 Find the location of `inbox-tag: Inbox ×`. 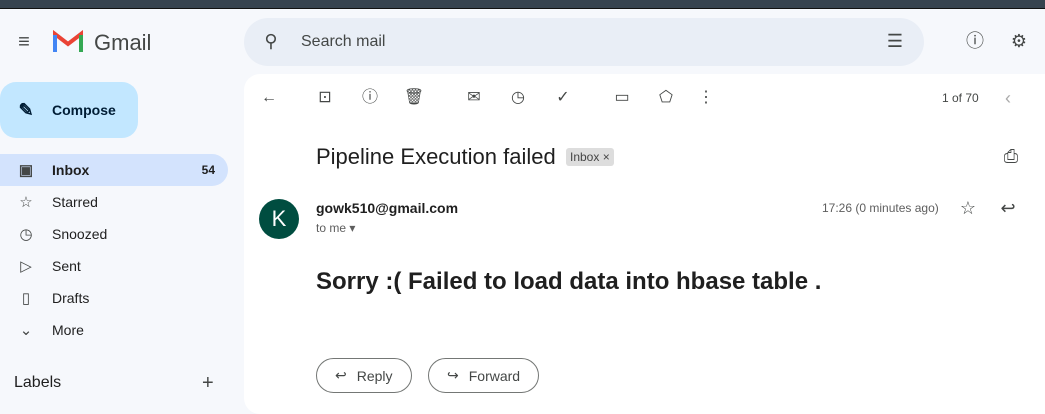

inbox-tag: Inbox × is located at coordinates (590, 157).